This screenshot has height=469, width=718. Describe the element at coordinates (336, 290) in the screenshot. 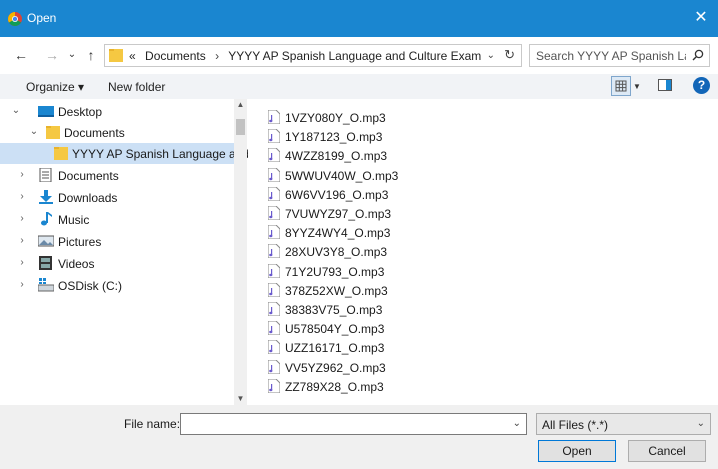

I see `file-name: 378Z52XW_O.mp3` at that location.